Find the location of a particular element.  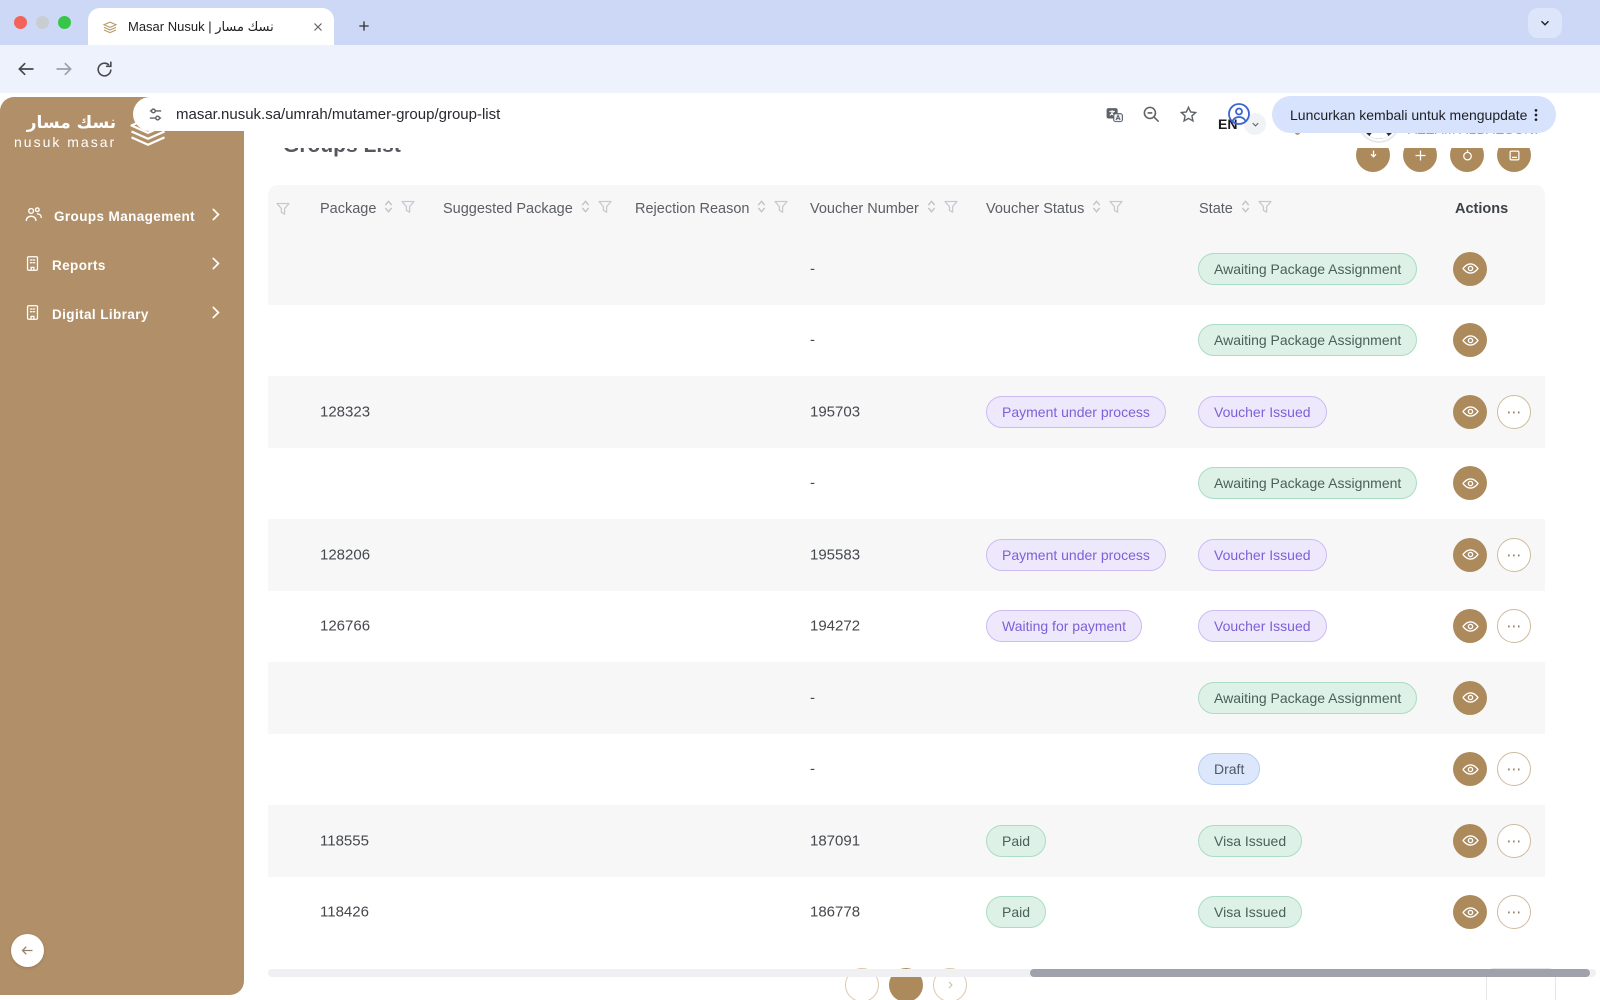

cell-package: 128206 is located at coordinates (345, 555).